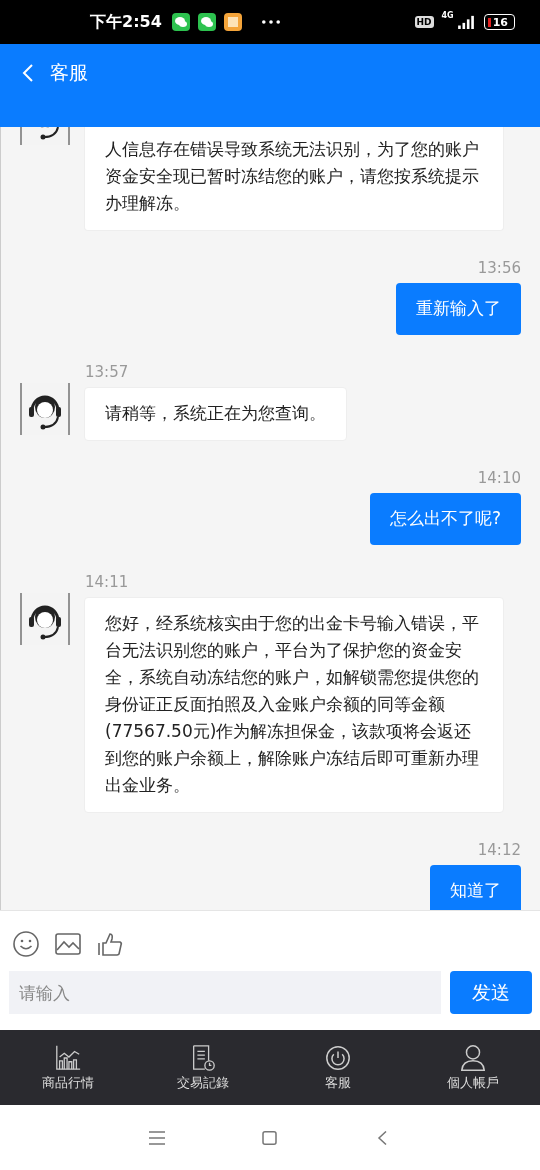 Image resolution: width=540 pixels, height=1170 pixels. What do you see at coordinates (26, 944) in the screenshot?
I see `emoji-icon` at bounding box center [26, 944].